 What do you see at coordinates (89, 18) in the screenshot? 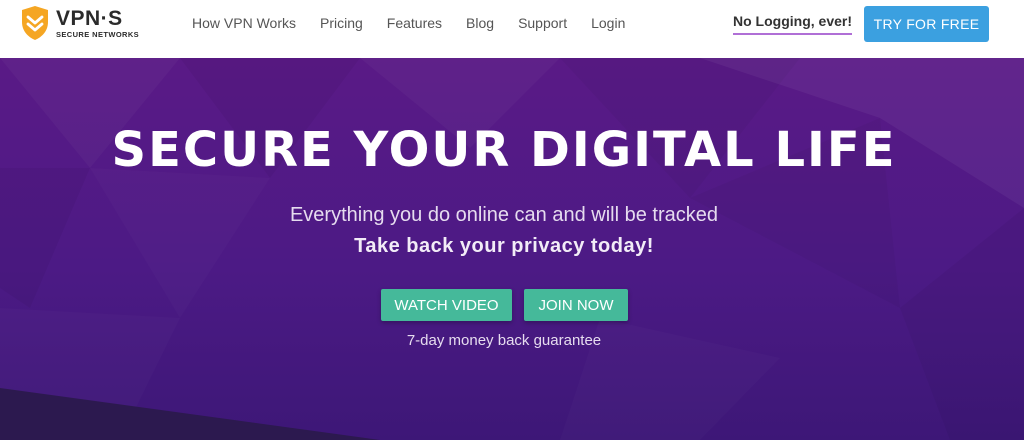
I see `logo-name: VPN·S` at bounding box center [89, 18].